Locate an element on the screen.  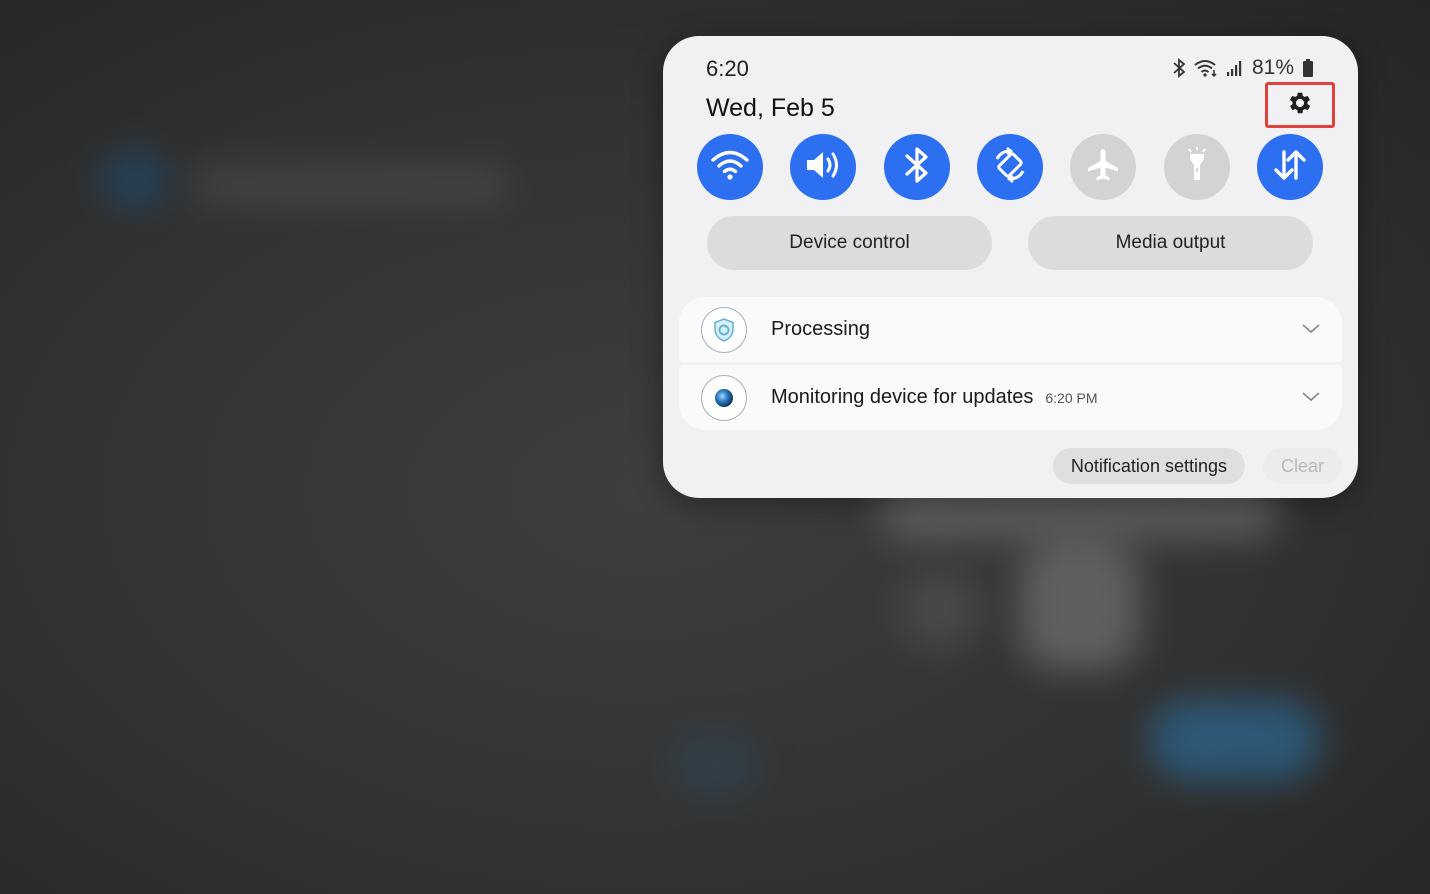
auto-rotate-toggle is located at coordinates (1009, 167).